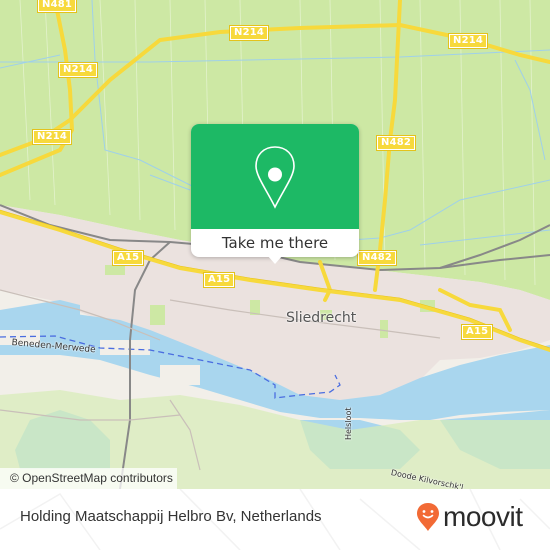 This screenshot has height=550, width=550. What do you see at coordinates (88, 478) in the screenshot?
I see `osm-attribution-link: © OpenStreetMap contributors` at bounding box center [88, 478].